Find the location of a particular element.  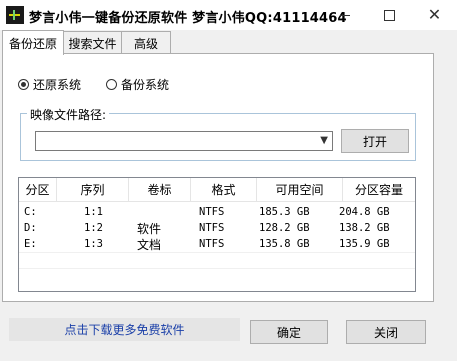

ok-button: 确定 is located at coordinates (289, 332).